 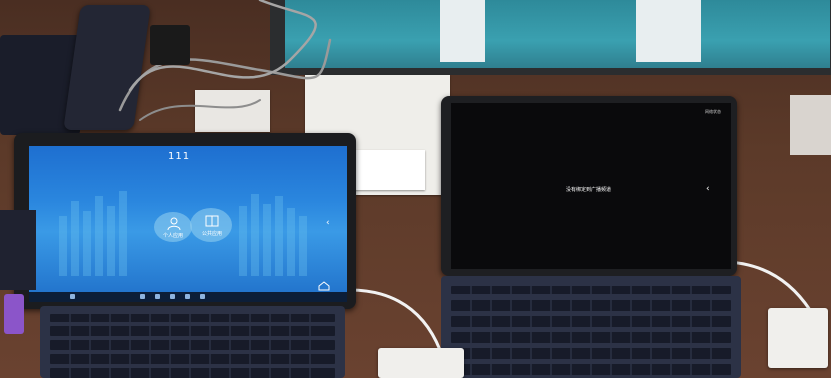 What do you see at coordinates (810, 125) in the screenshot?
I see `paper-item` at bounding box center [810, 125].